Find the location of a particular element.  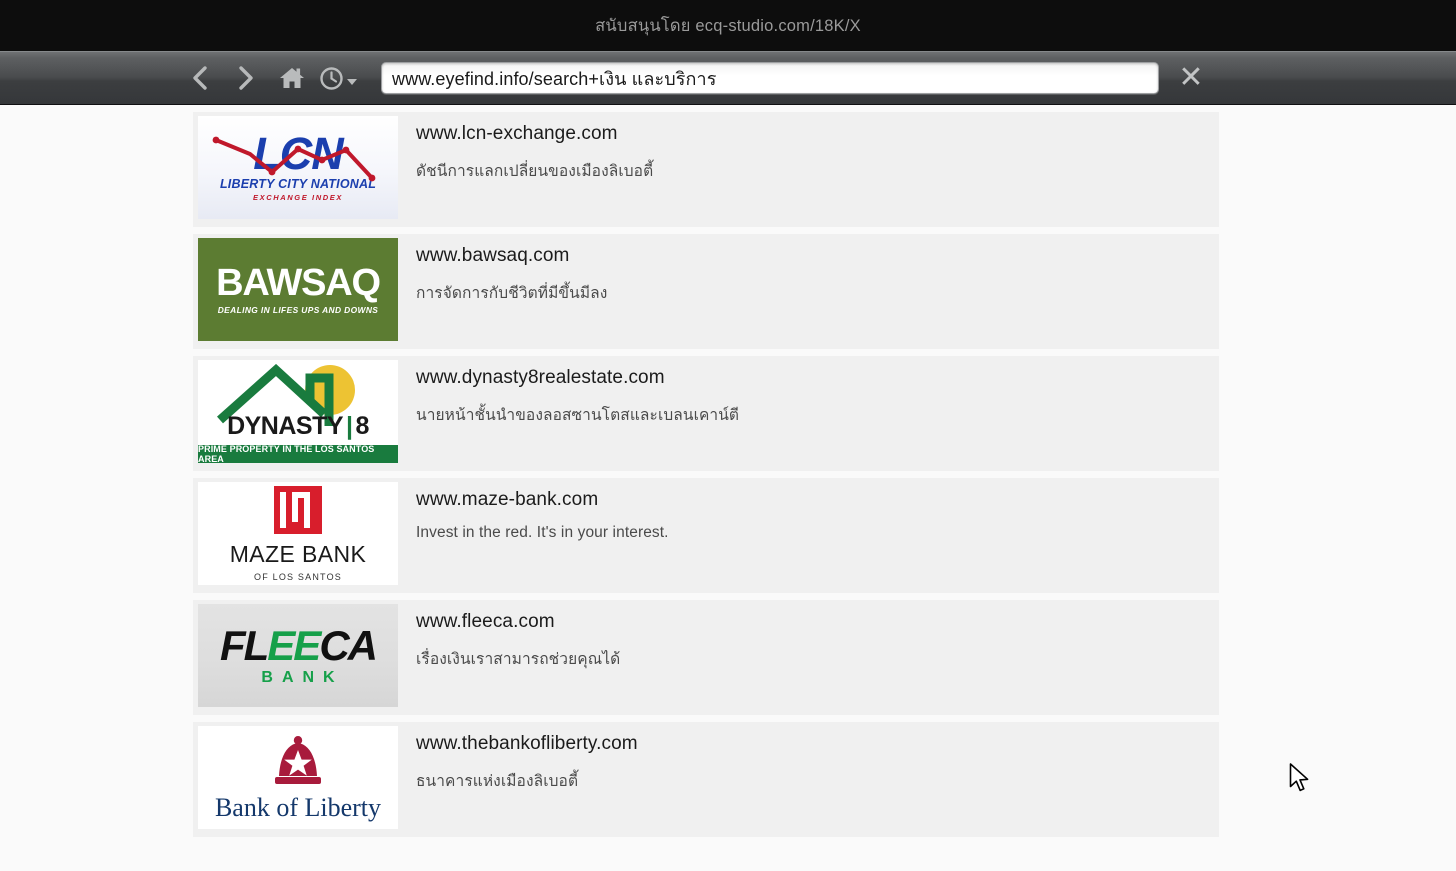

bawsaq-logo: BAWSAQ DEALING IN LIFES UPS AND DOWNS is located at coordinates (298, 289).